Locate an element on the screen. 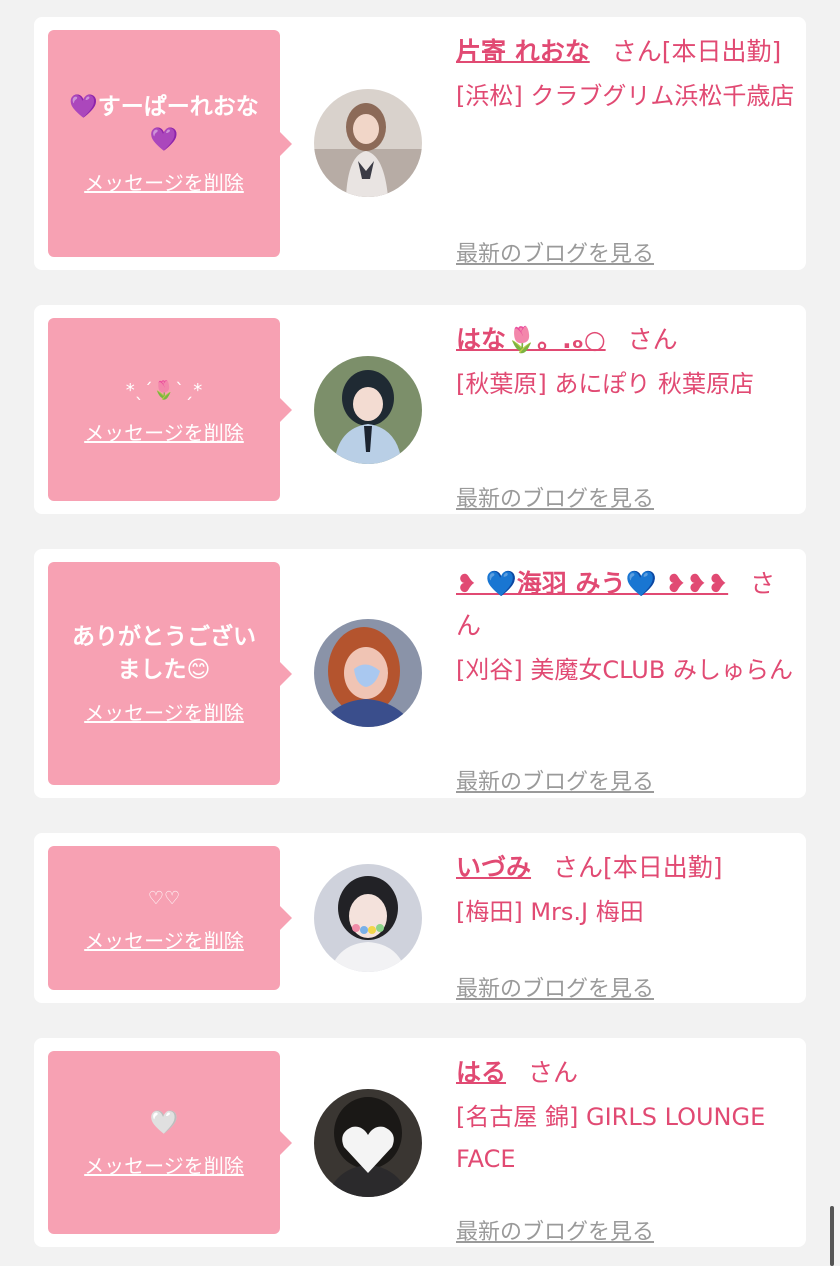 The width and height of the screenshot is (840, 1266). message-bubble: ありがとうござい ました😊 メッセージを削除 is located at coordinates (170, 673).